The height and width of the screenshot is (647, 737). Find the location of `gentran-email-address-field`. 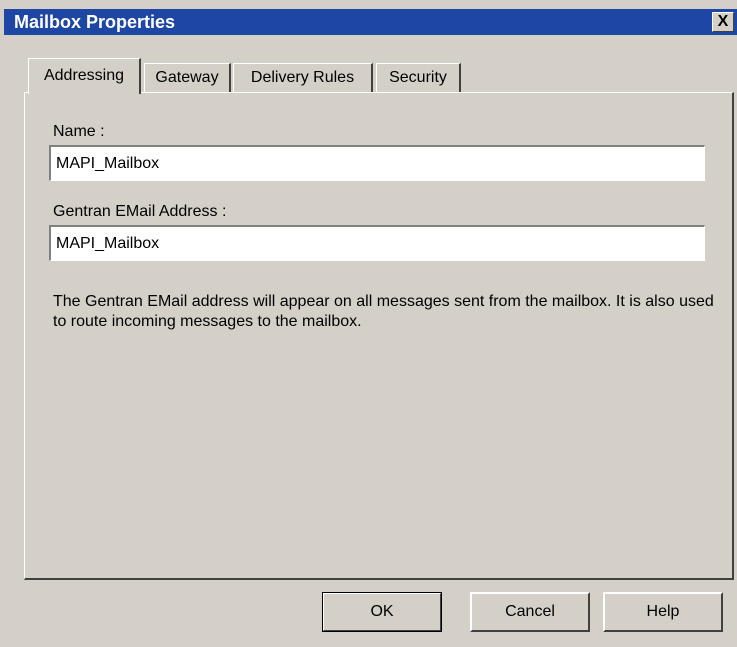

gentran-email-address-field is located at coordinates (377, 243).